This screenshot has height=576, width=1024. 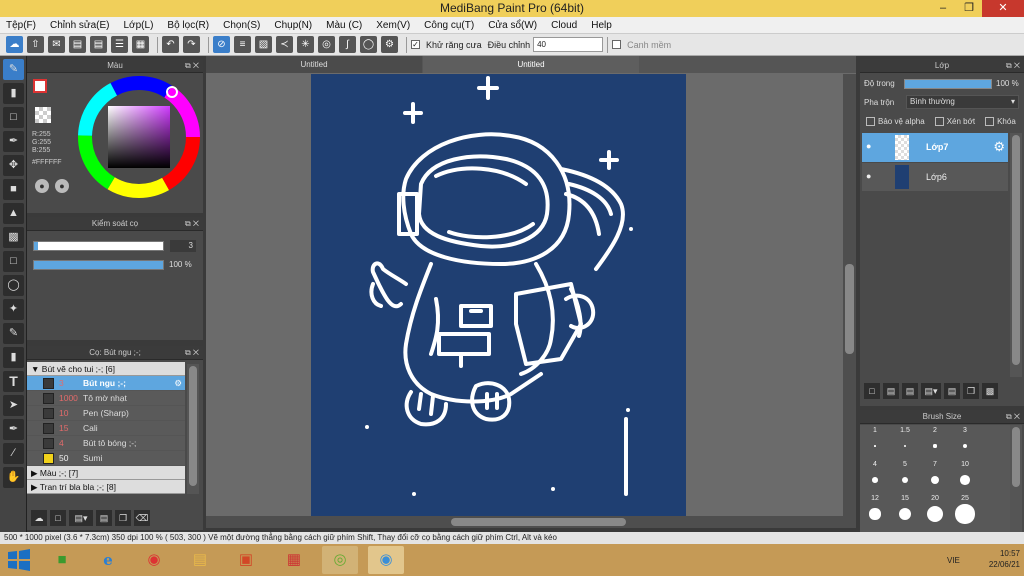 What do you see at coordinates (263, 44) in the screenshot?
I see `cross-snap-icon: ▧` at bounding box center [263, 44].